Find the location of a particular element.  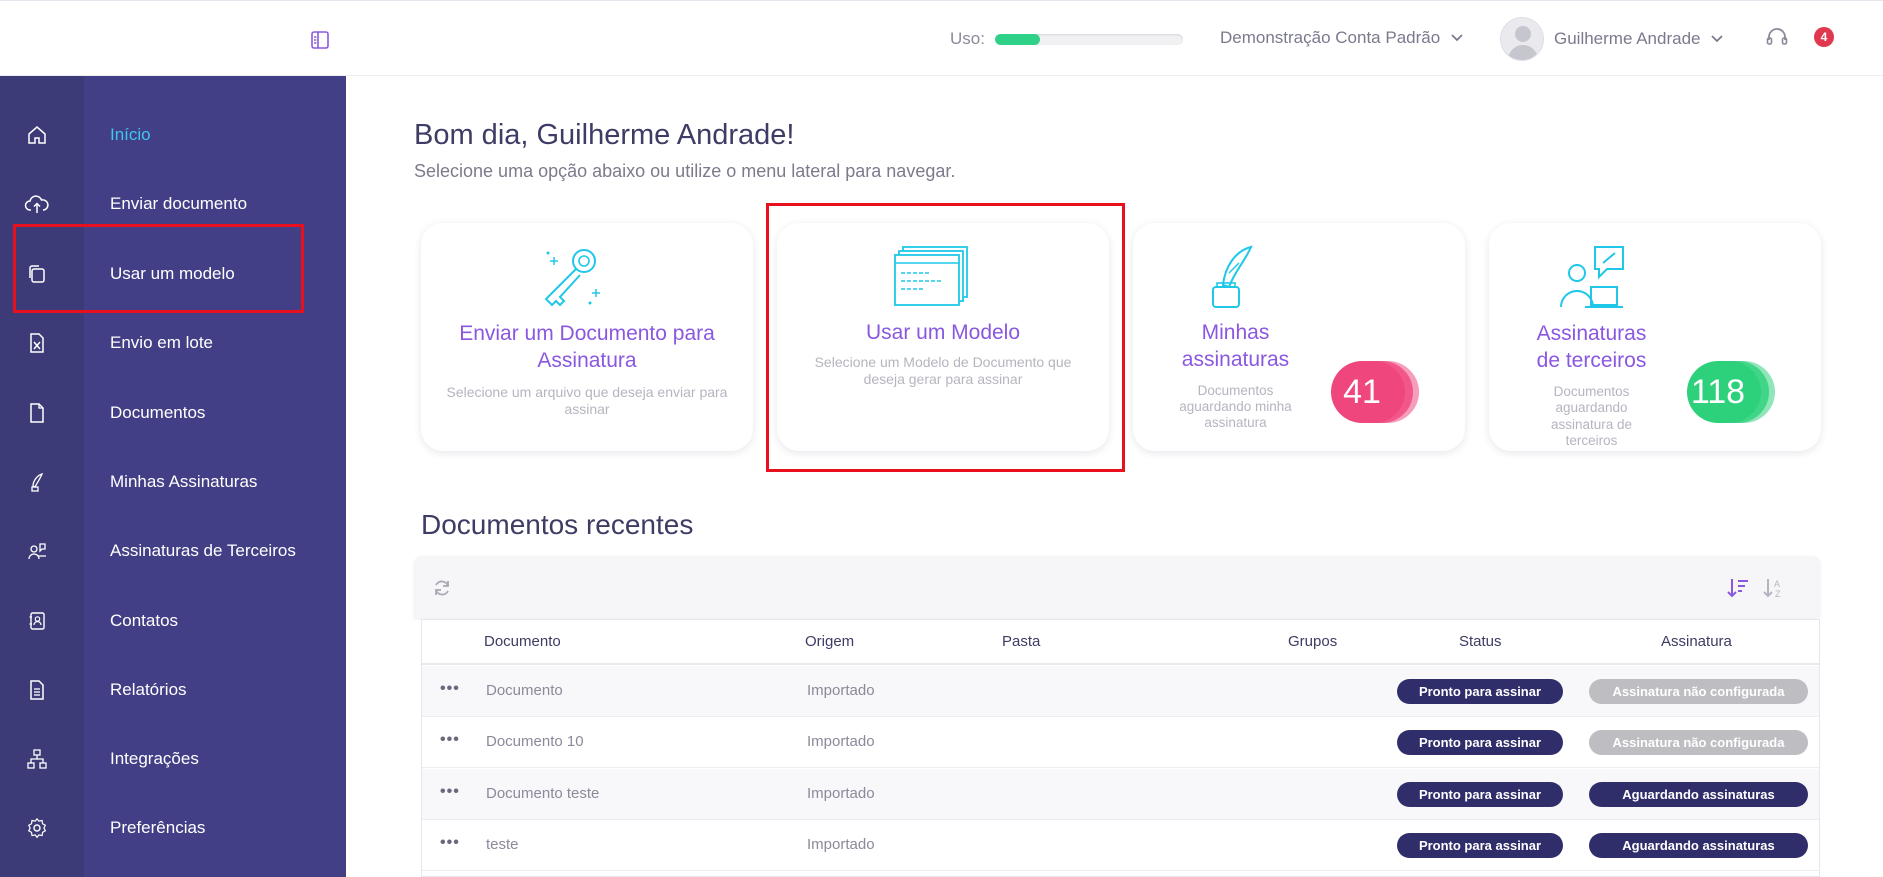

user-name: Guilherme Andrade is located at coordinates (1627, 38).